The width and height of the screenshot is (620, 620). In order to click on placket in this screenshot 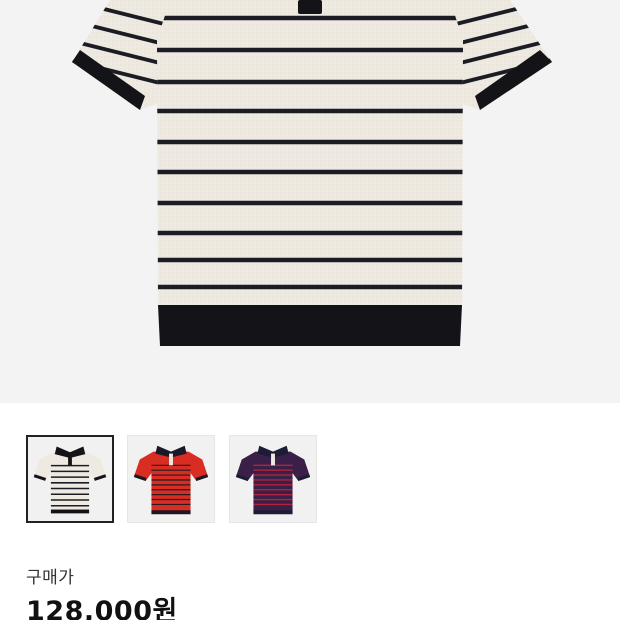, I will do `click(310, 7)`.